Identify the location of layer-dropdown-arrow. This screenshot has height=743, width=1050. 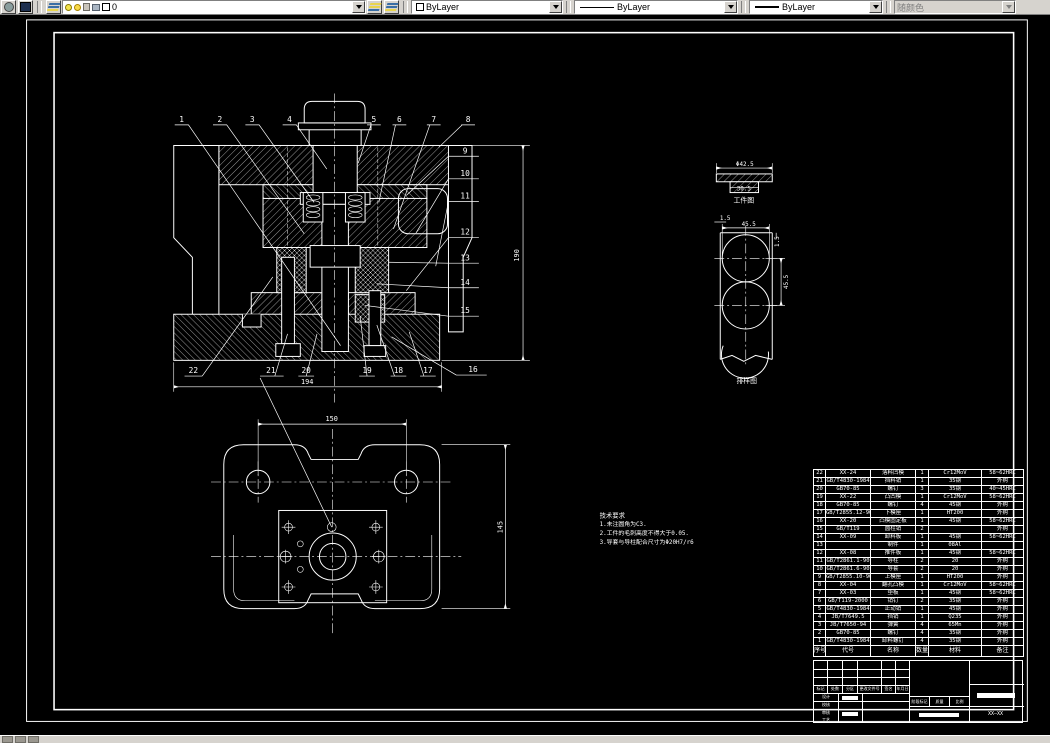
(358, 7).